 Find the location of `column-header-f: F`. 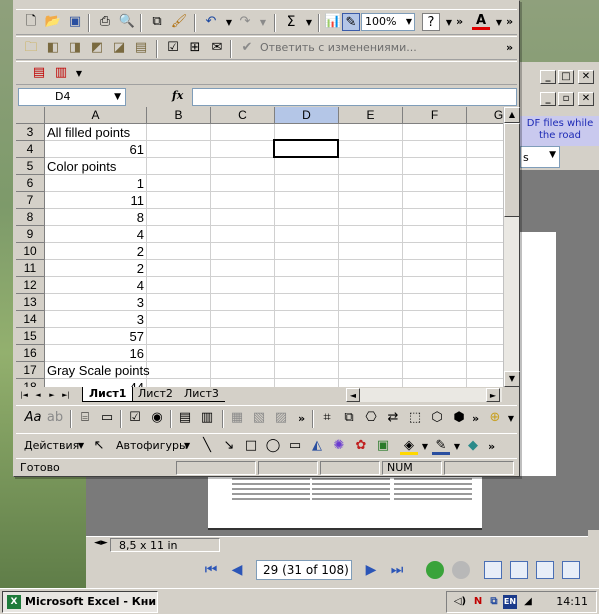

column-header-f: F is located at coordinates (435, 115).